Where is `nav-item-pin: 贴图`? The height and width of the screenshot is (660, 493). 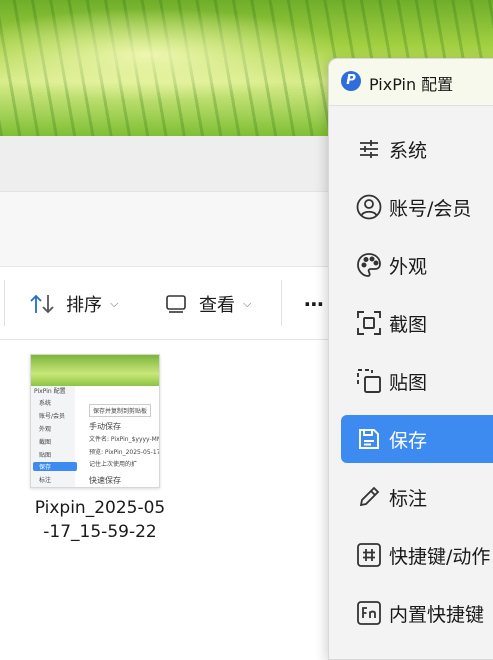 nav-item-pin: 贴图 is located at coordinates (417, 381).